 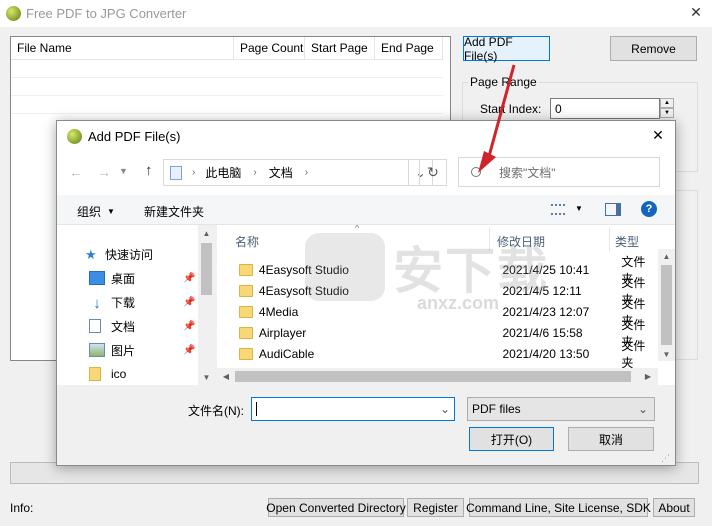 What do you see at coordinates (579, 208) in the screenshot?
I see `view-chevron-icon: ▼` at bounding box center [579, 208].